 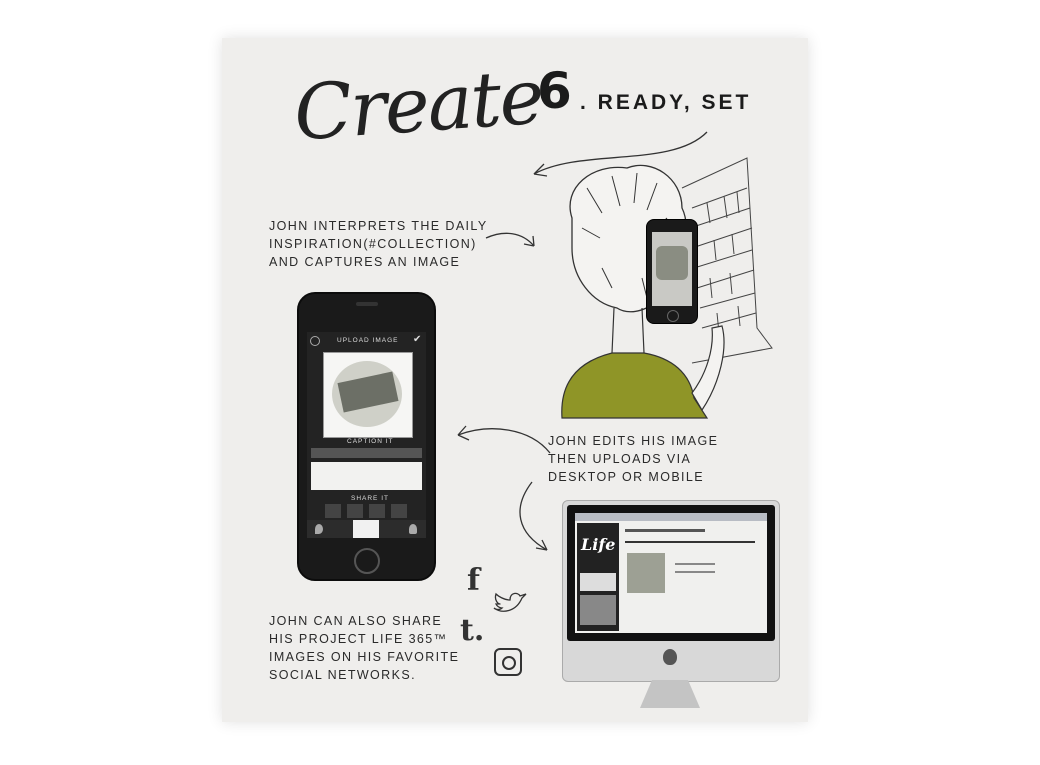 What do you see at coordinates (418, 104) in the screenshot?
I see `create-title: Create` at bounding box center [418, 104].